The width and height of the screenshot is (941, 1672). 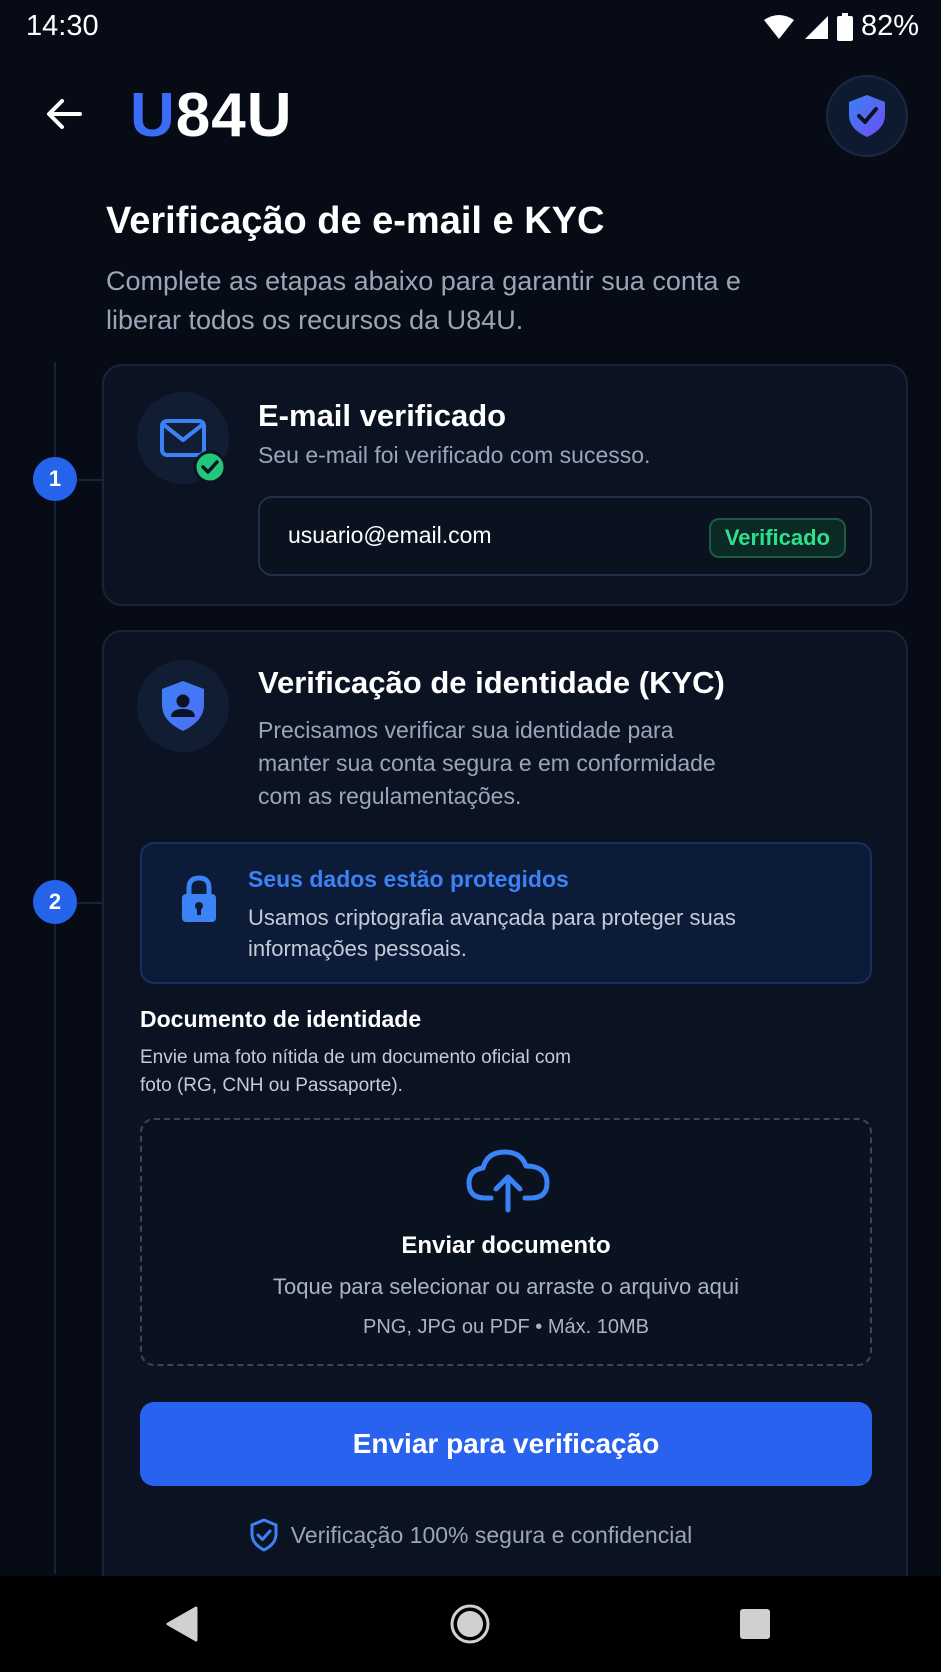 I want to click on system-navigation-bar, so click(x=470, y=1624).